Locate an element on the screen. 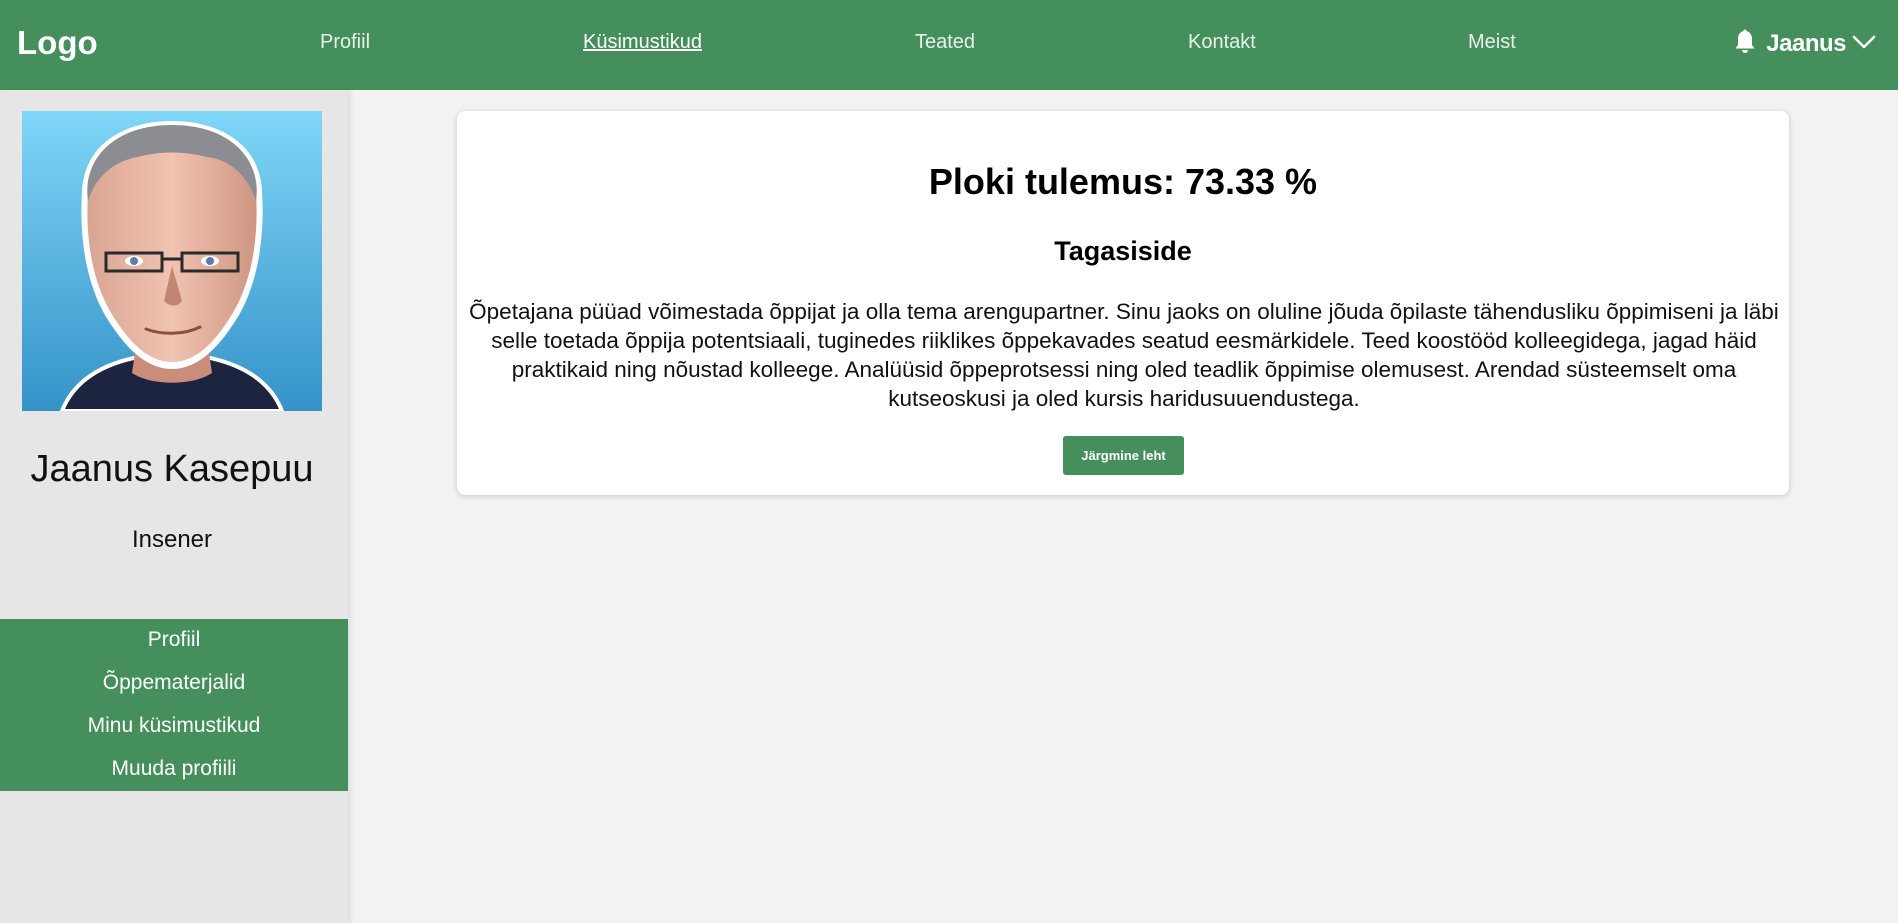  logo: Logo is located at coordinates (57, 43).